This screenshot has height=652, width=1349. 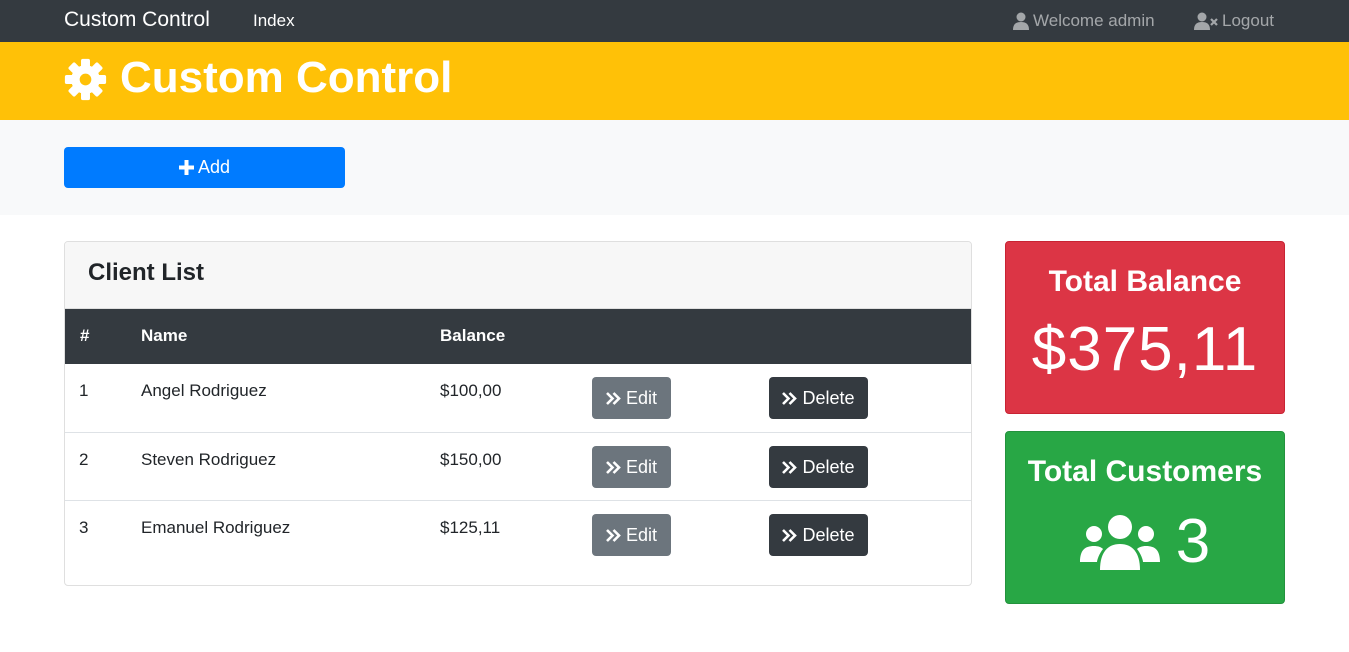 I want to click on user-icon, so click(x=1021, y=21).